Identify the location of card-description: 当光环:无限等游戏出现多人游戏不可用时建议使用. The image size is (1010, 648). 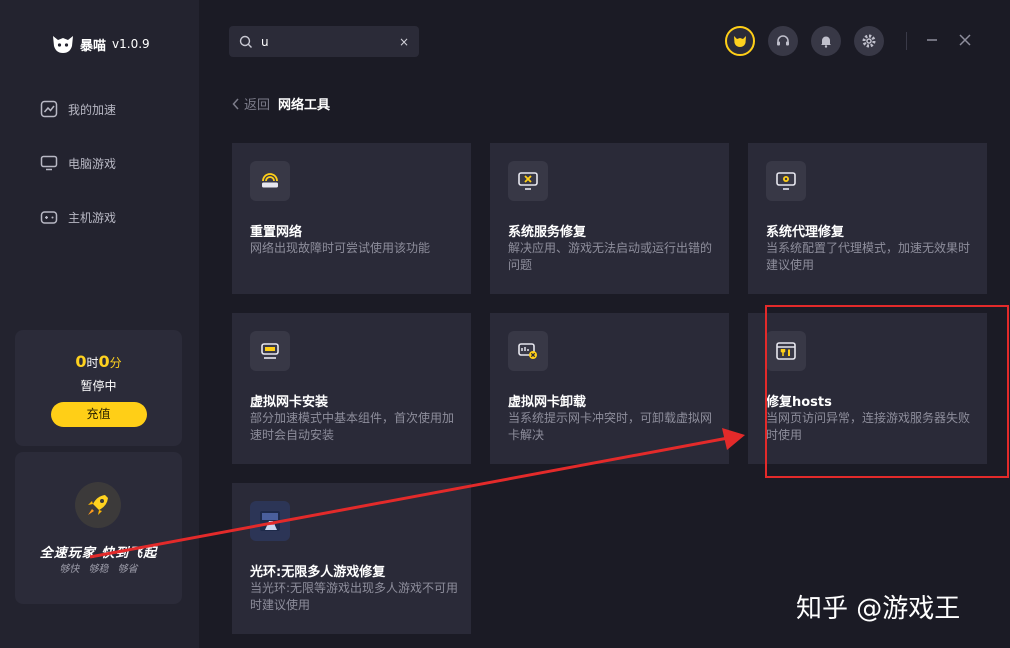
(354, 596).